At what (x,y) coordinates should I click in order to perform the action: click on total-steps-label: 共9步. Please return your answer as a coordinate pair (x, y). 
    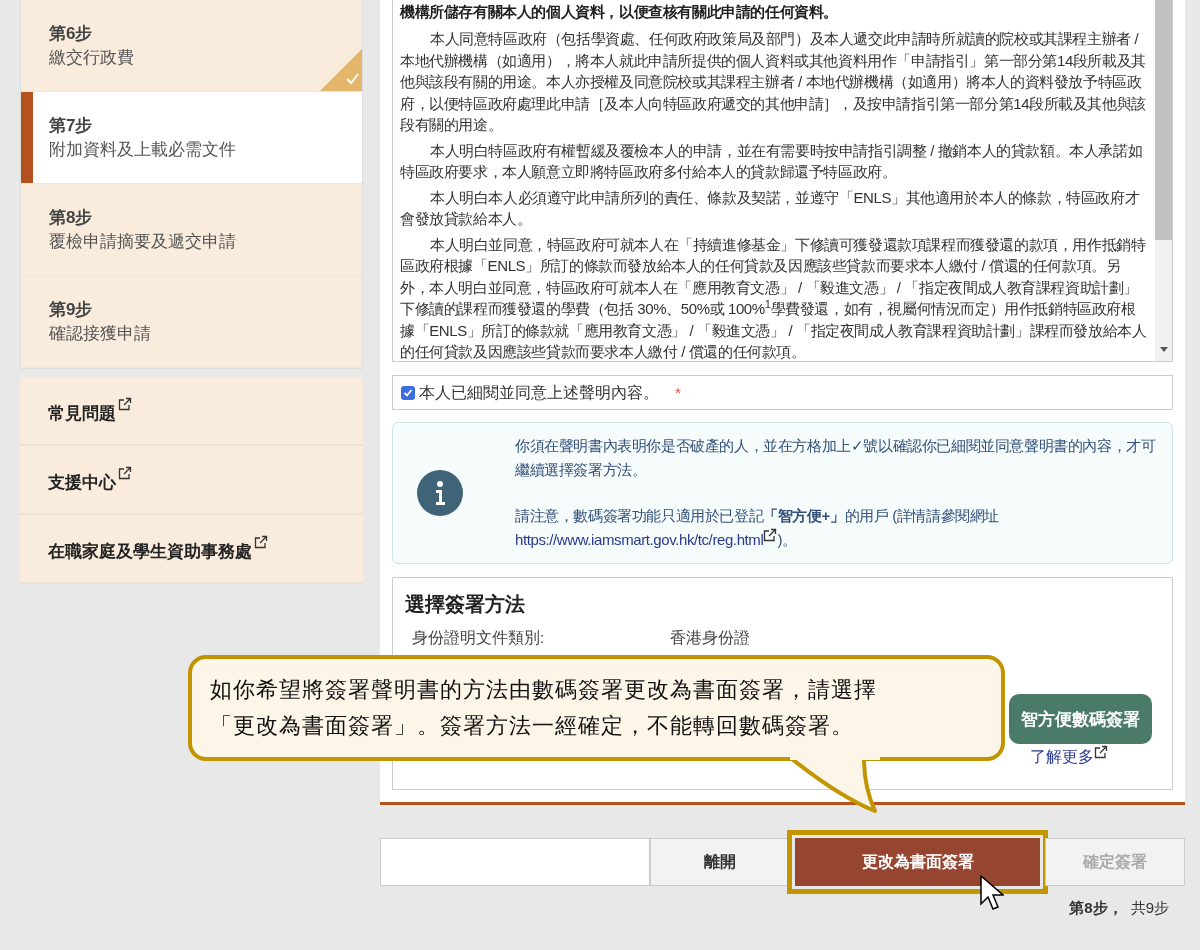
    Looking at the image, I should click on (1149, 908).